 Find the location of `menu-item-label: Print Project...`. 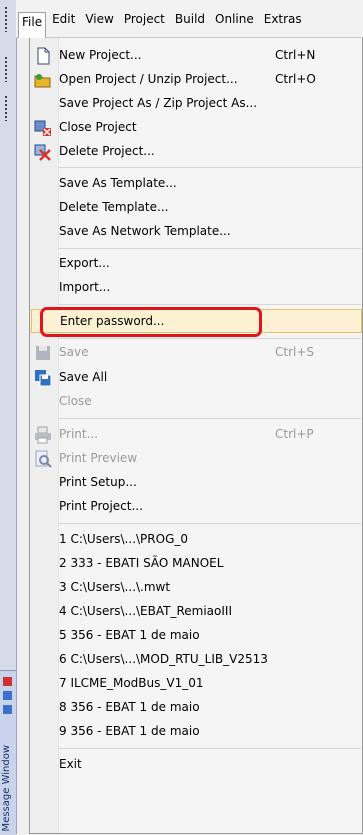

menu-item-label: Print Project... is located at coordinates (101, 506).